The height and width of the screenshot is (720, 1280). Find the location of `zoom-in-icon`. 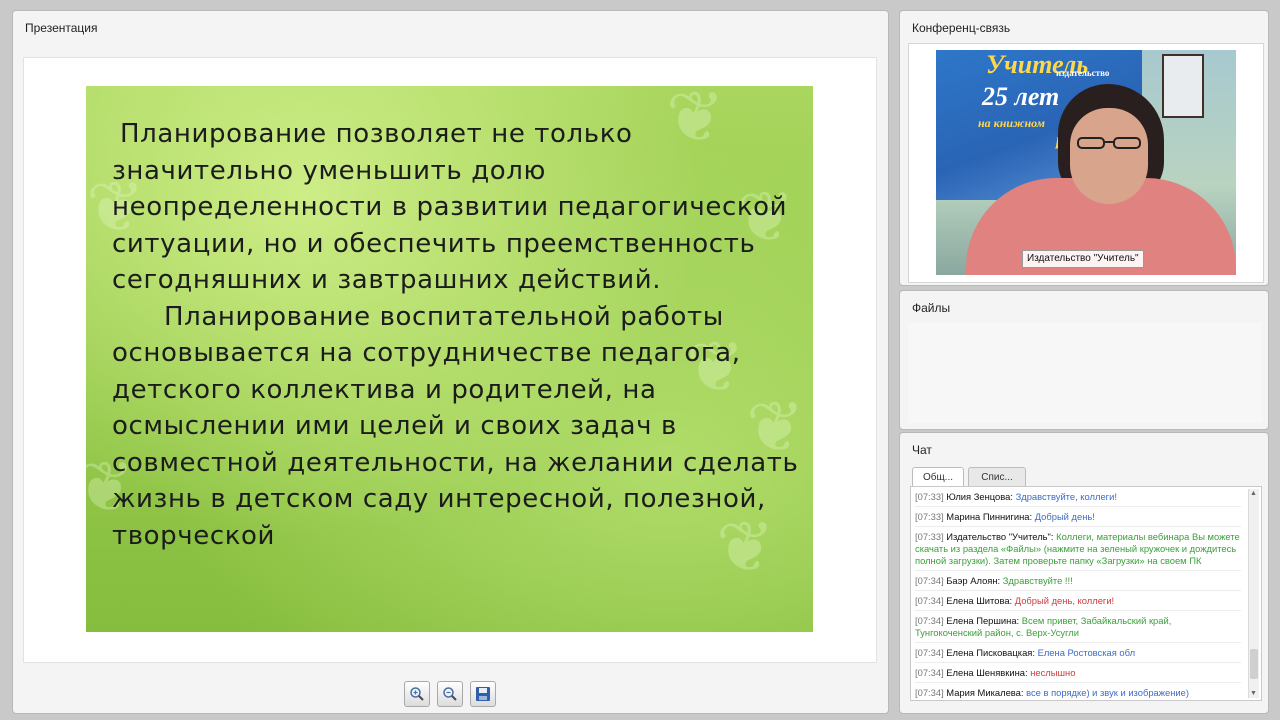

zoom-in-icon is located at coordinates (417, 694).